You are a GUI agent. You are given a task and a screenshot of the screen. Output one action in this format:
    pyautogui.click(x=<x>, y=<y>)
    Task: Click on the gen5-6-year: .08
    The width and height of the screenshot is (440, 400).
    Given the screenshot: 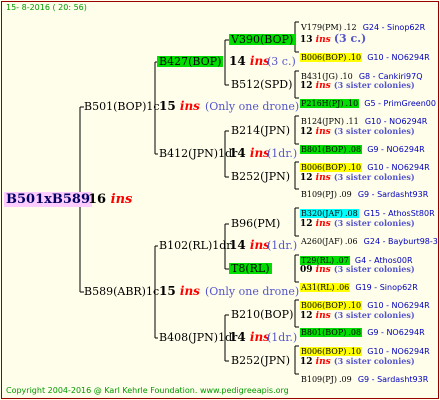 What is the action you would take?
    pyautogui.click(x=355, y=149)
    